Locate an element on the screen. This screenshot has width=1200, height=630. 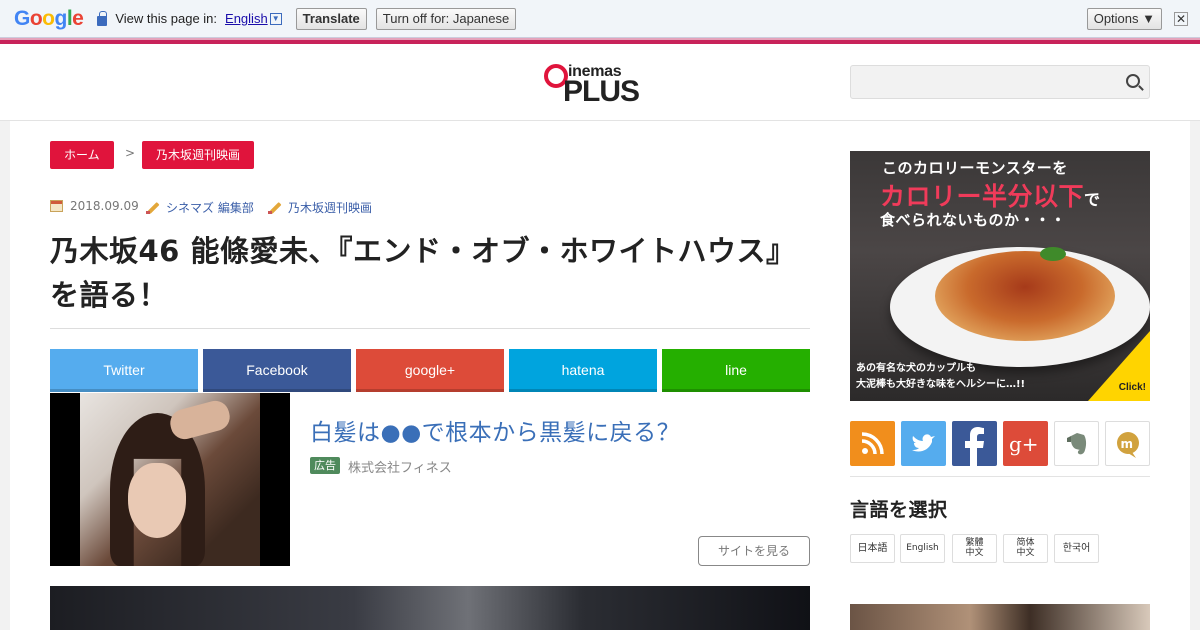
lock-icon is located at coordinates (102, 18).